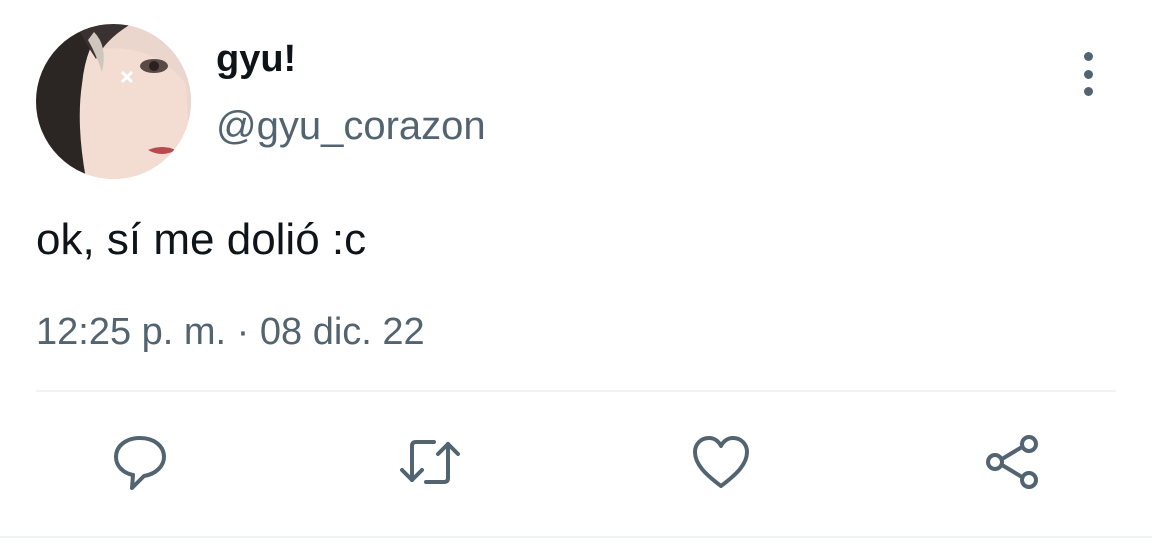  I want to click on tweet-timestamp: 12:25 p. m. · 08 dic. 22, so click(230, 332).